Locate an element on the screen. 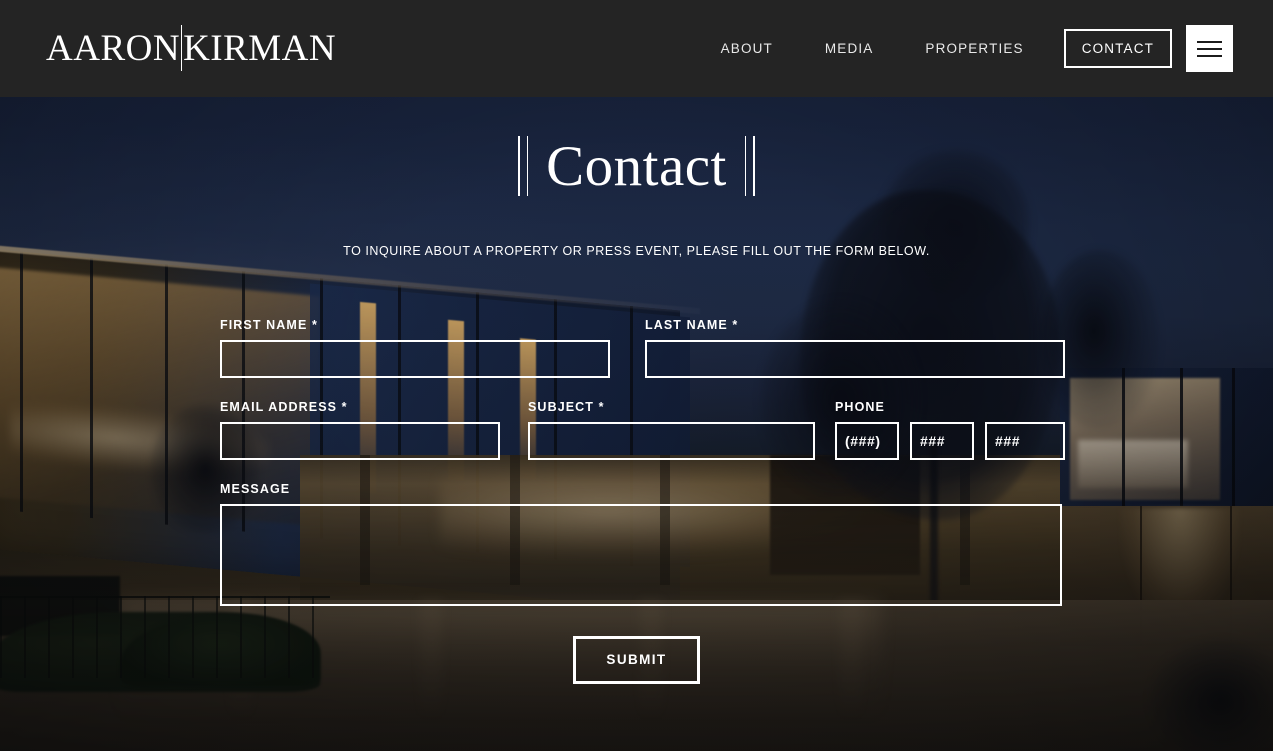 This screenshot has height=751, width=1273. form-row-message: MESSAGE is located at coordinates (641, 546).